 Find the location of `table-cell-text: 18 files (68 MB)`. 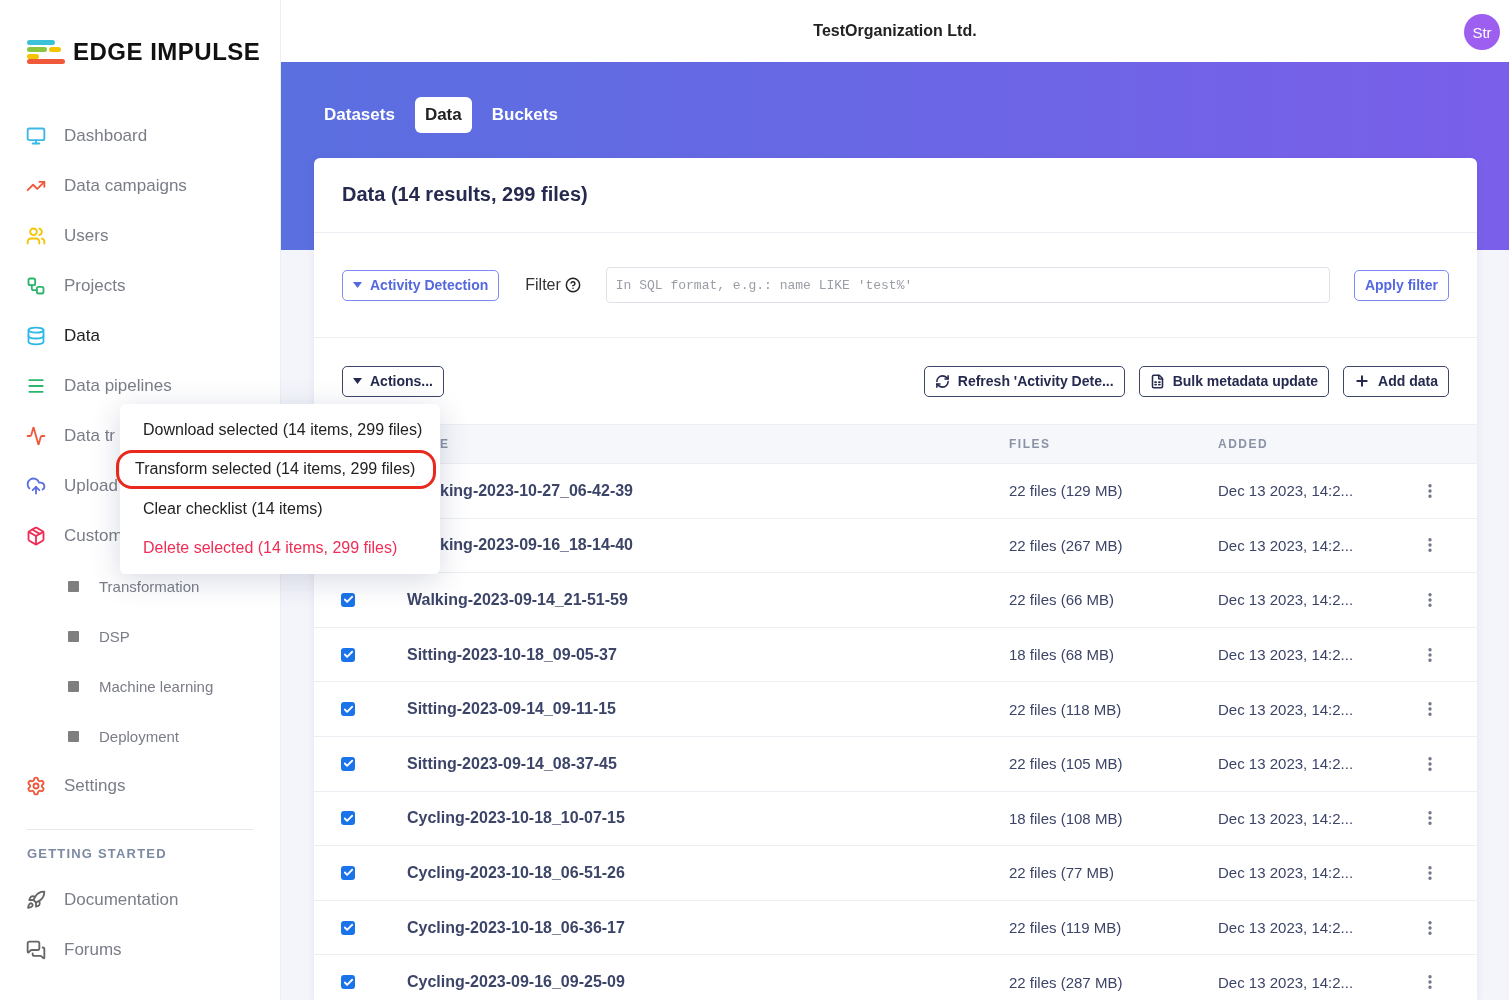

table-cell-text: 18 files (68 MB) is located at coordinates (1062, 655).